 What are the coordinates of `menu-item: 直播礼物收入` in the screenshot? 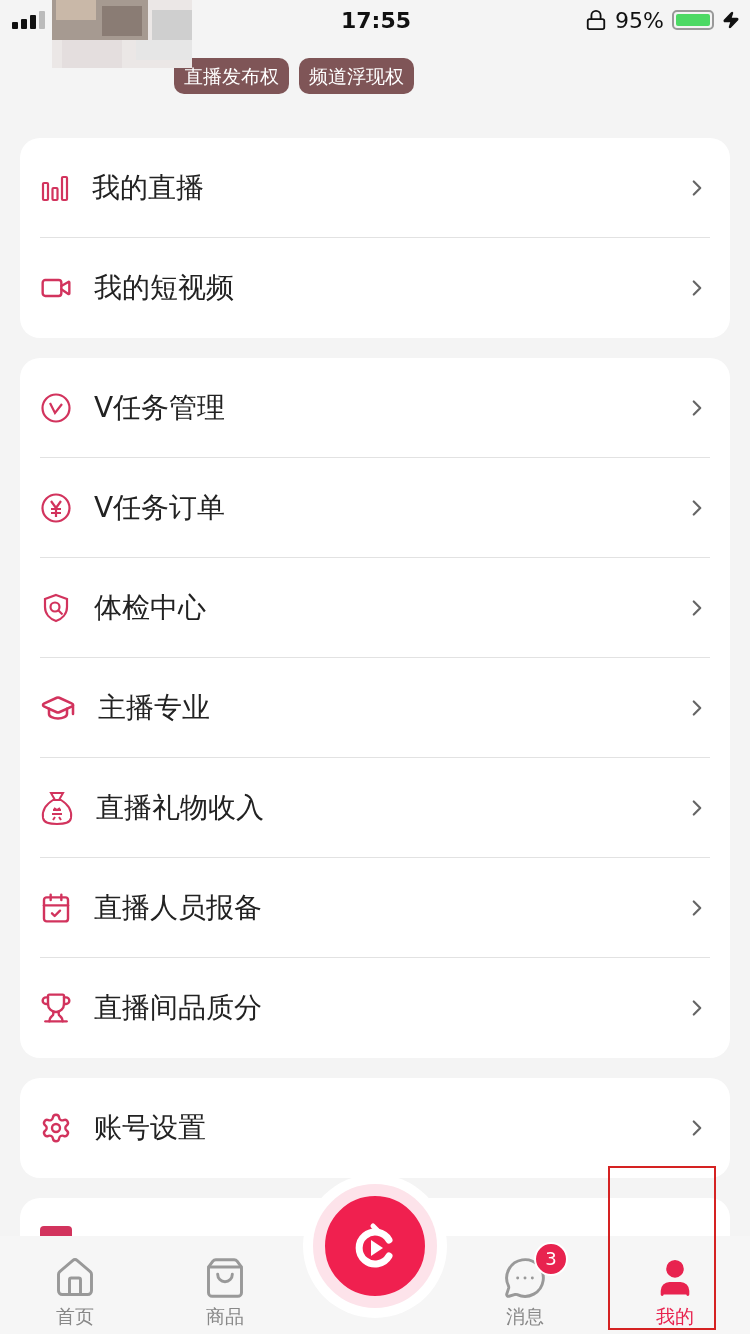 It's located at (375, 808).